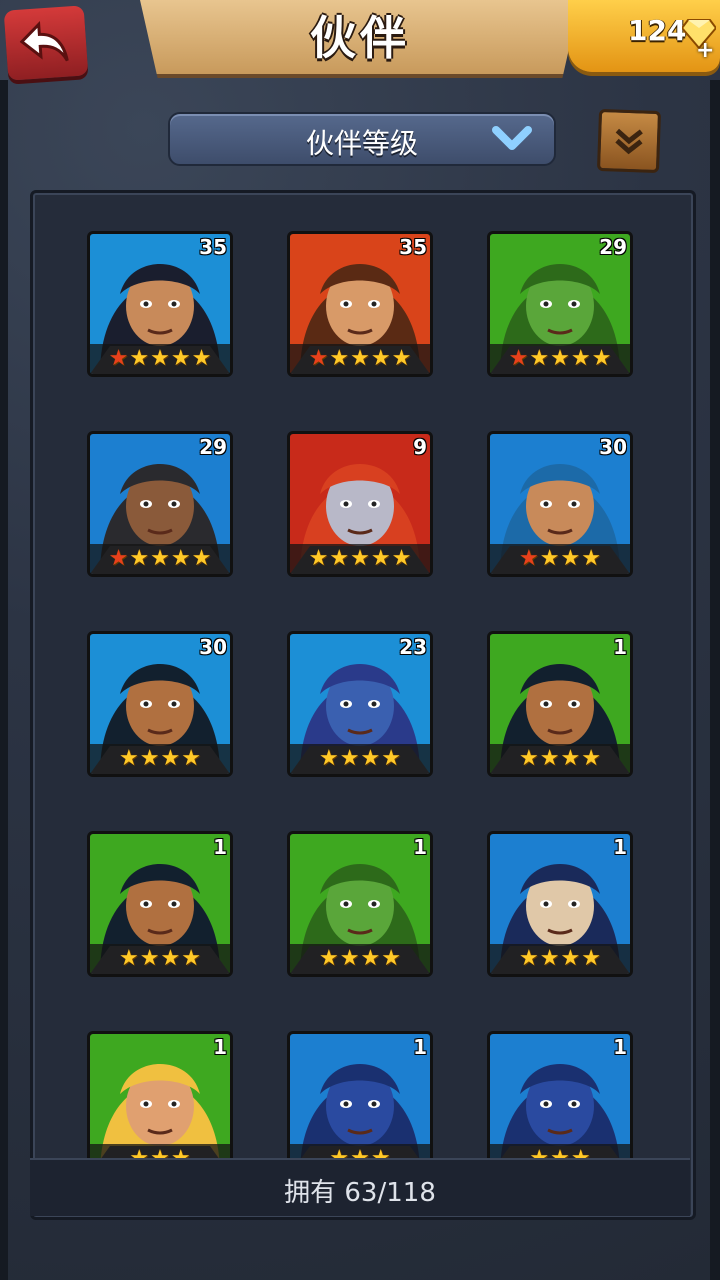 This screenshot has width=720, height=1280. I want to click on back-button, so click(46, 43).